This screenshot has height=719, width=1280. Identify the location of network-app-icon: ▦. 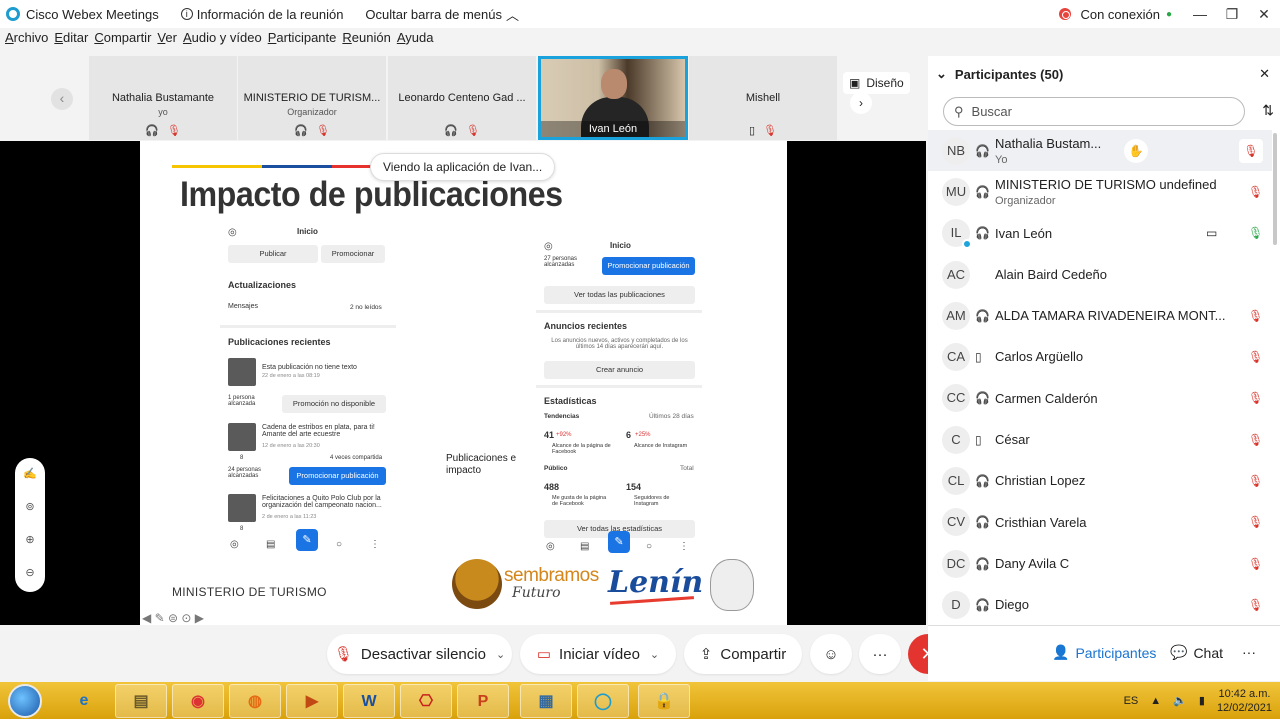
(546, 701).